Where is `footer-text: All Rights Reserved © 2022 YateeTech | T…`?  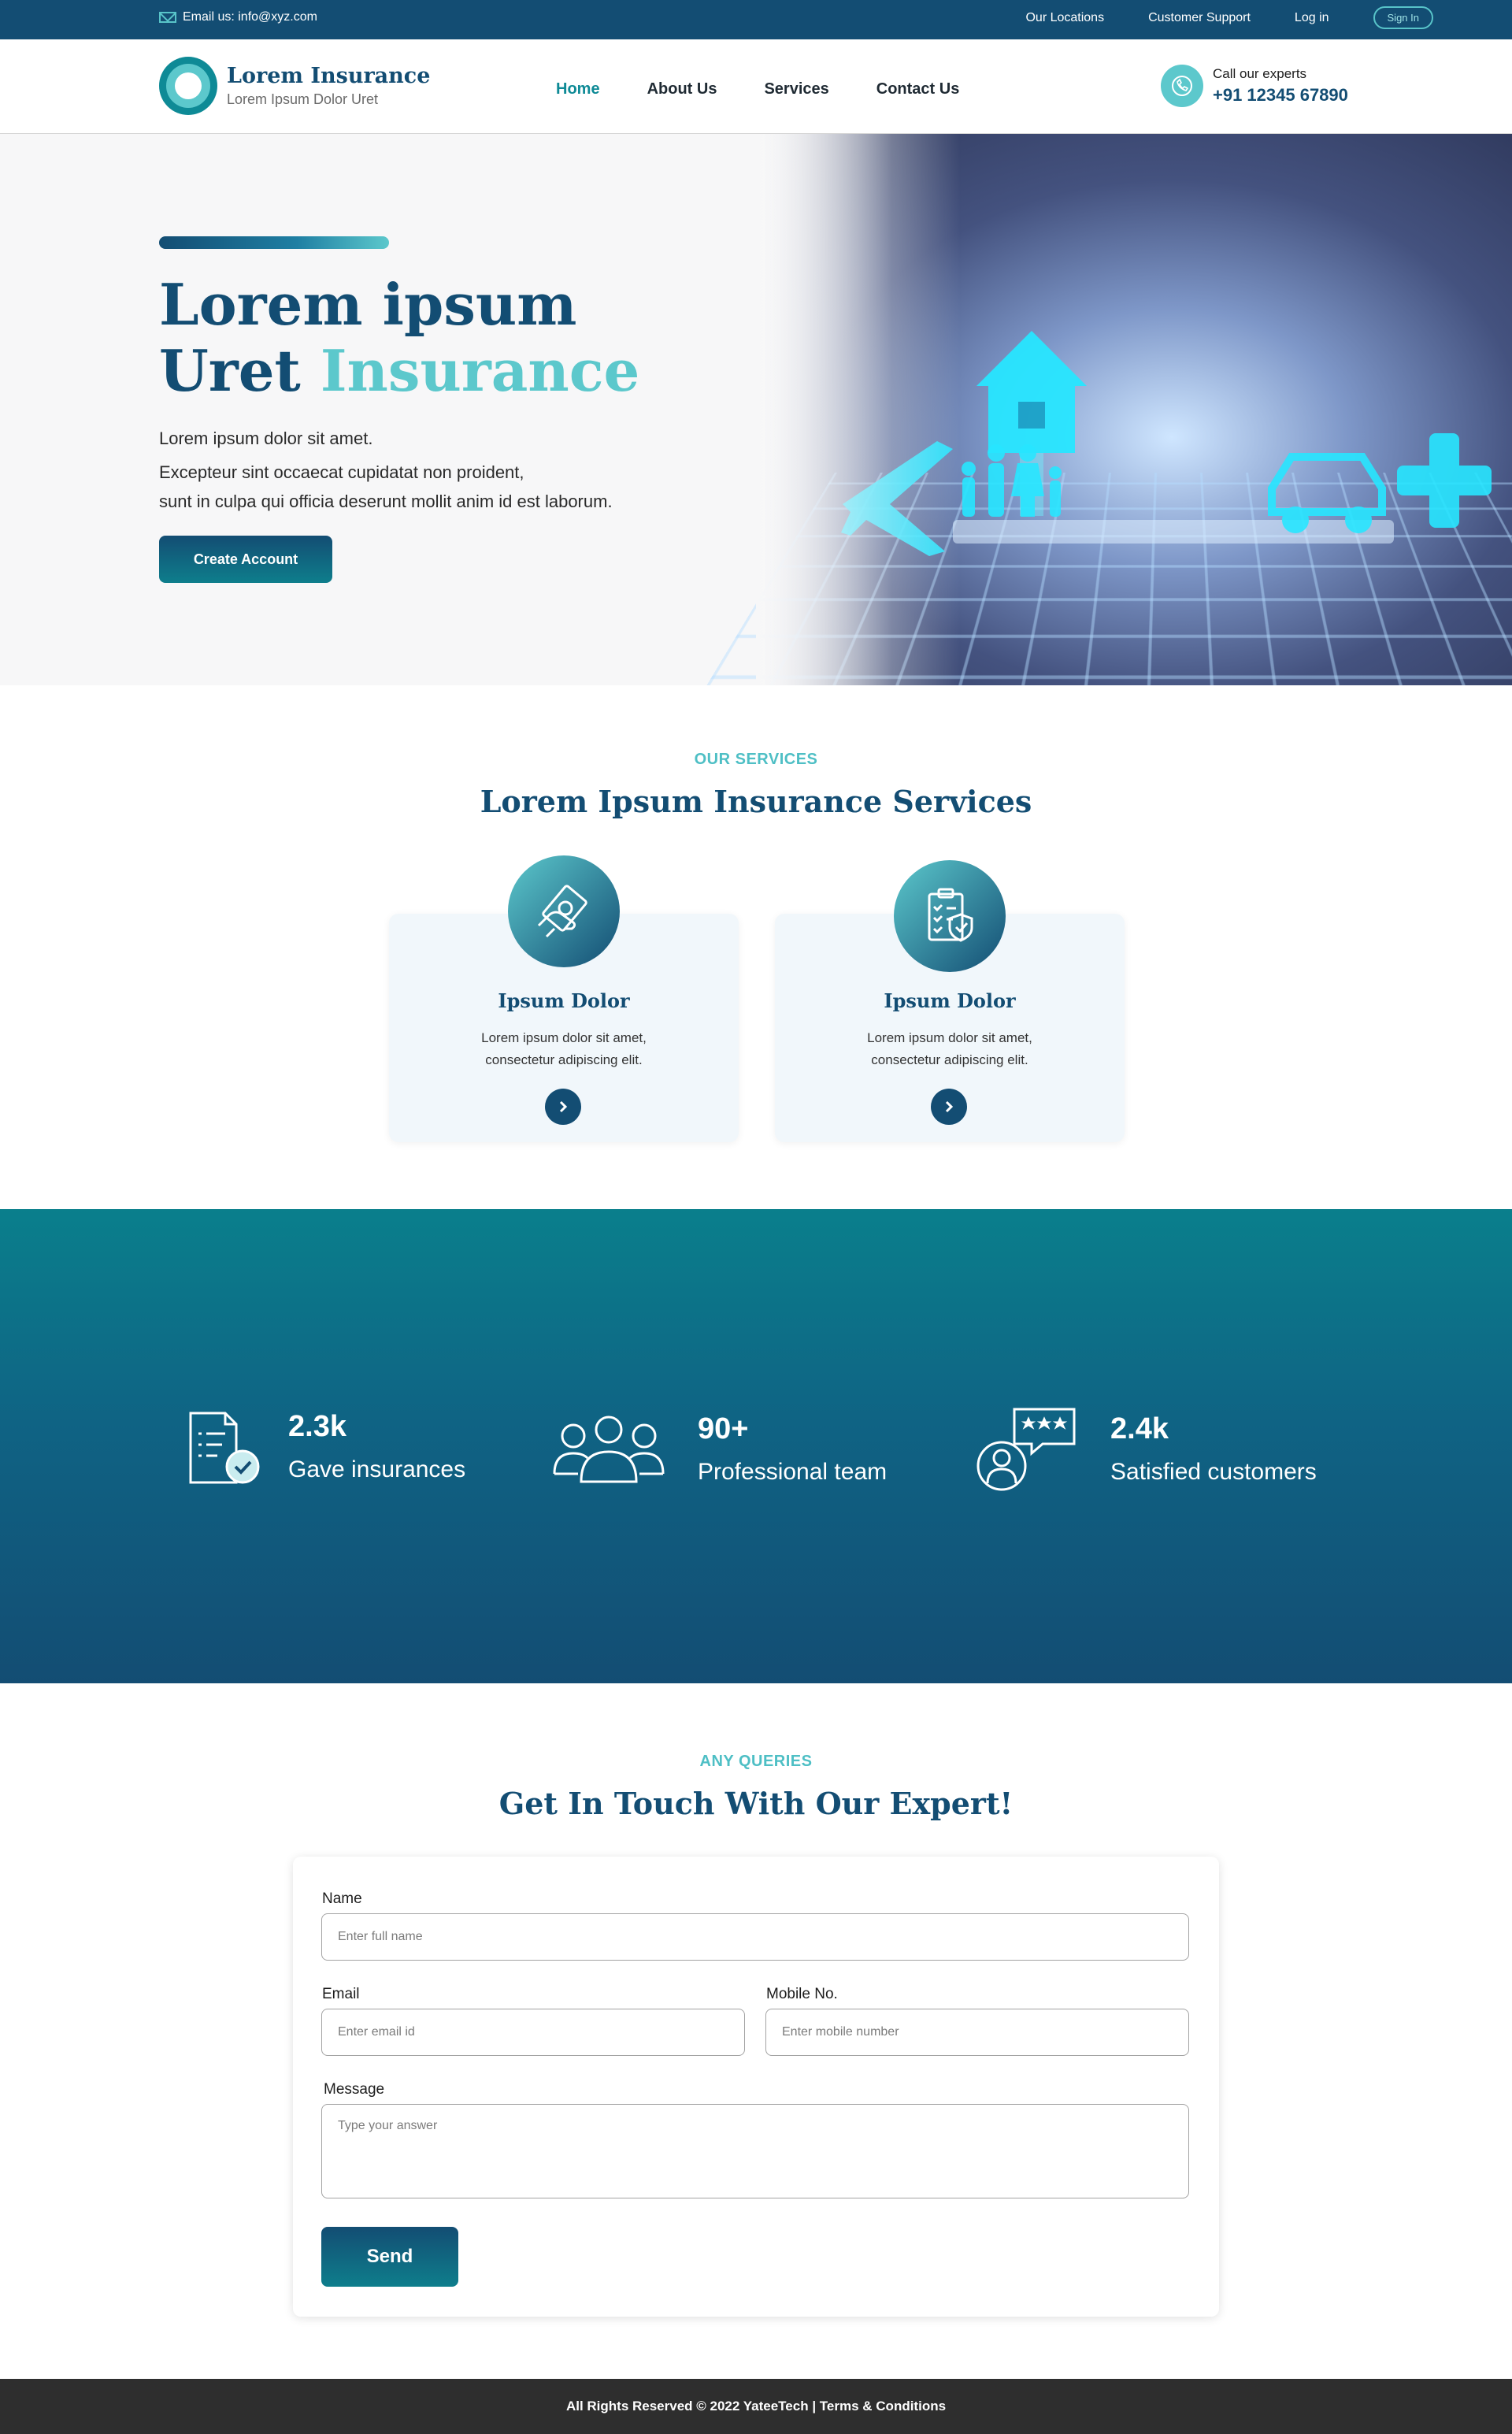
footer-text: All Rights Reserved © 2022 YateeTech | T… is located at coordinates (756, 2406).